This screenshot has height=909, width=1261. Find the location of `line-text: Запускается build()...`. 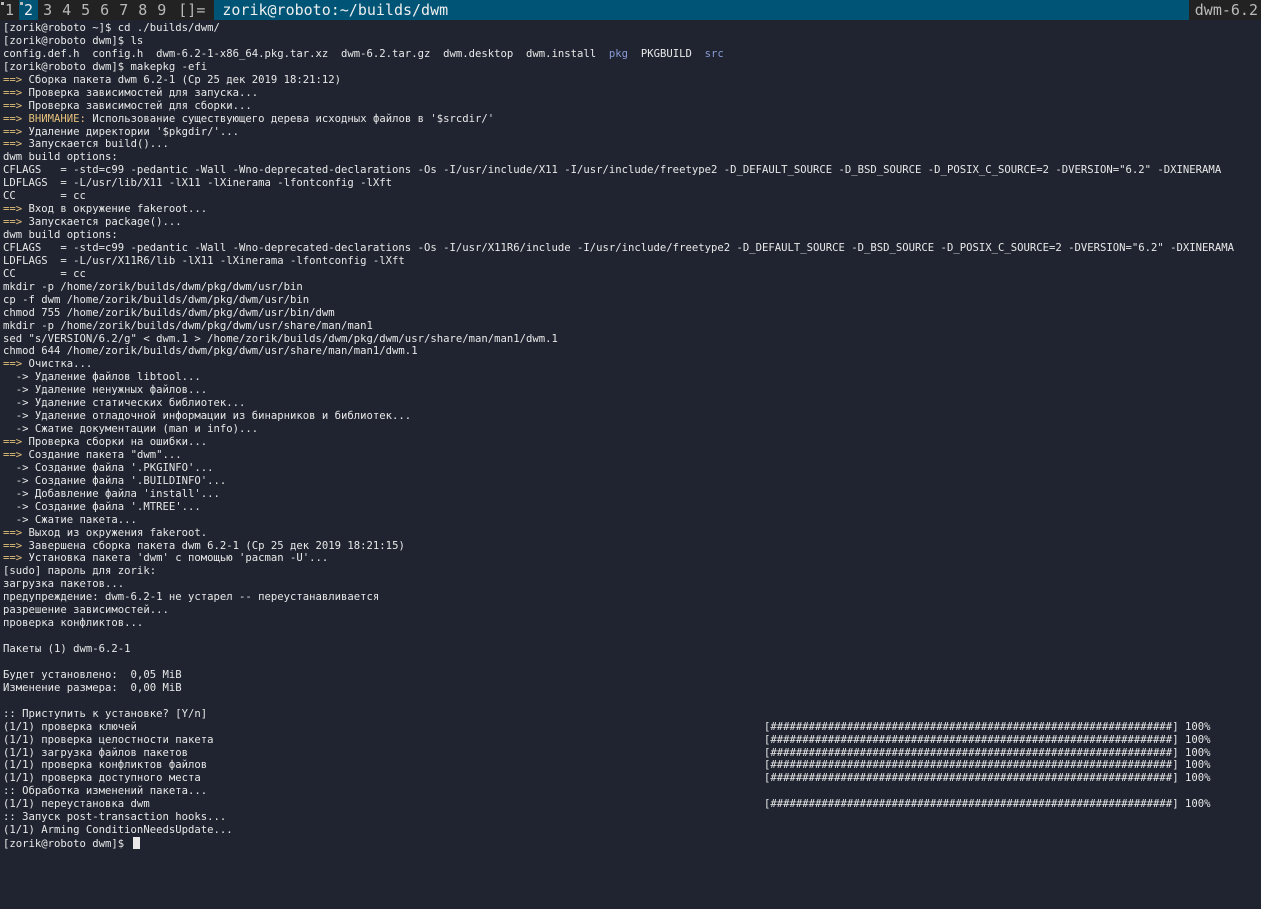

line-text: Запускается build()... is located at coordinates (95, 144).